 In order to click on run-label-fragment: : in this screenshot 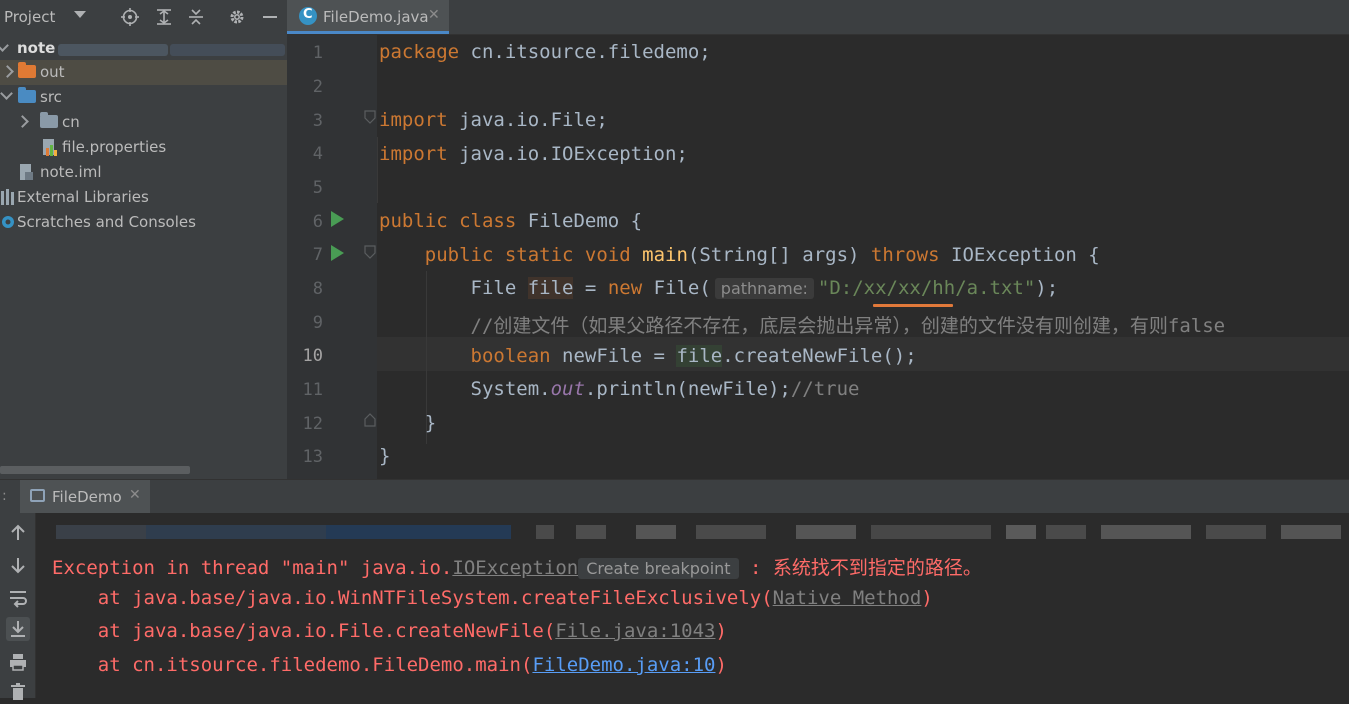, I will do `click(4, 496)`.